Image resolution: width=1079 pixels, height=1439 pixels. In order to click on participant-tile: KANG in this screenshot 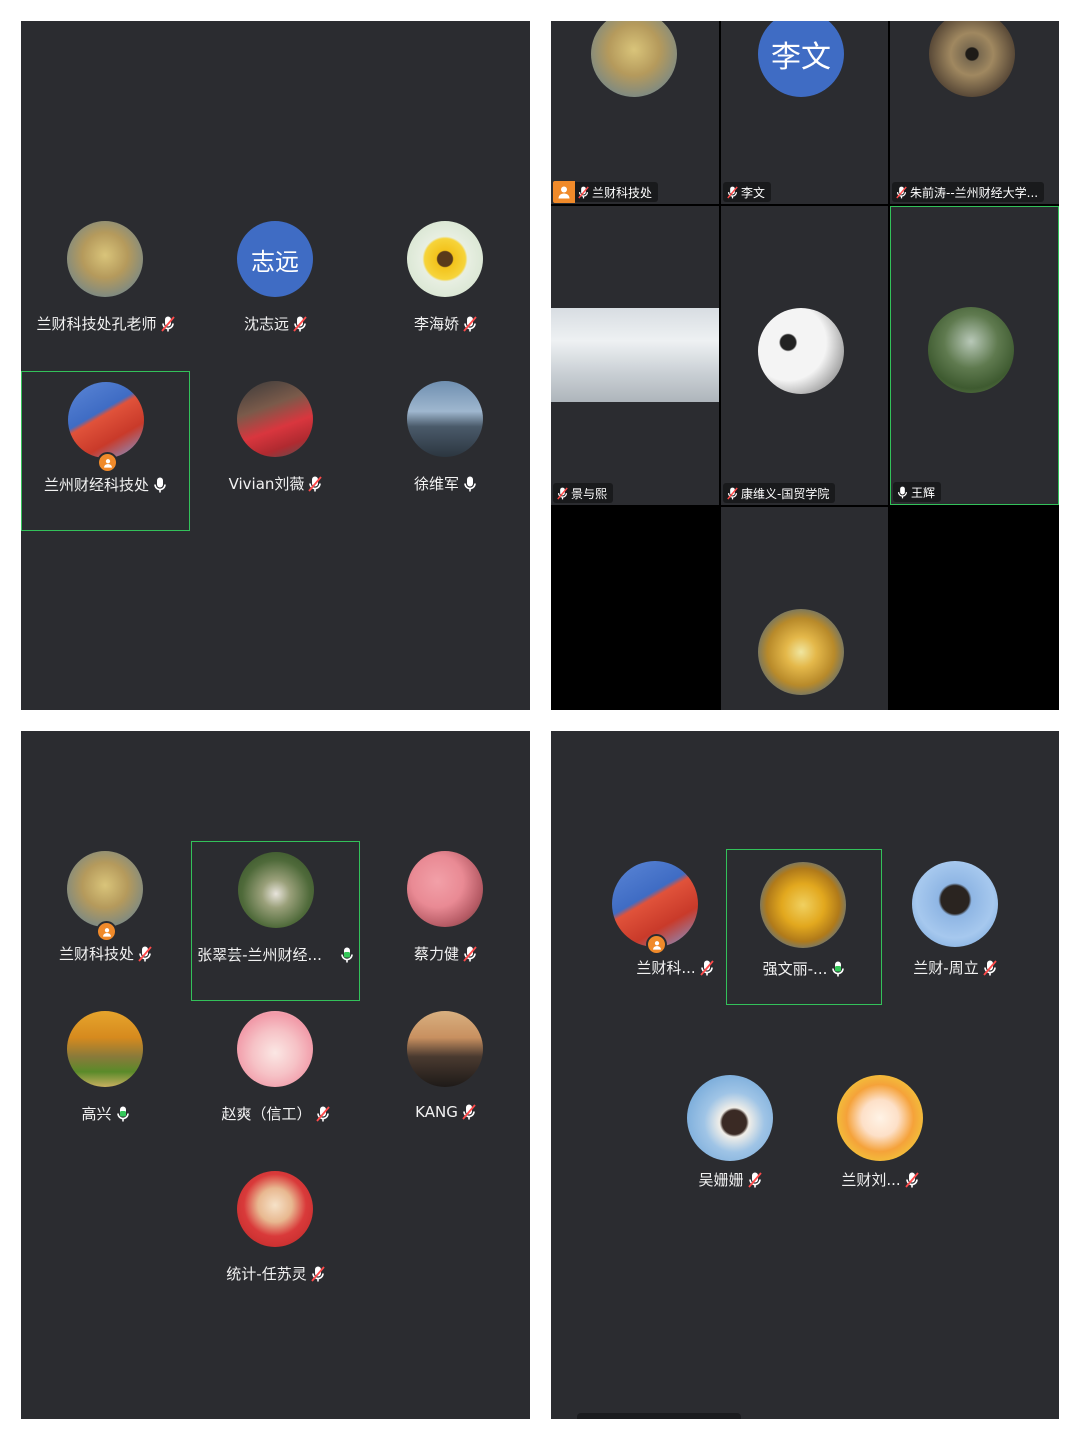, I will do `click(445, 1081)`.